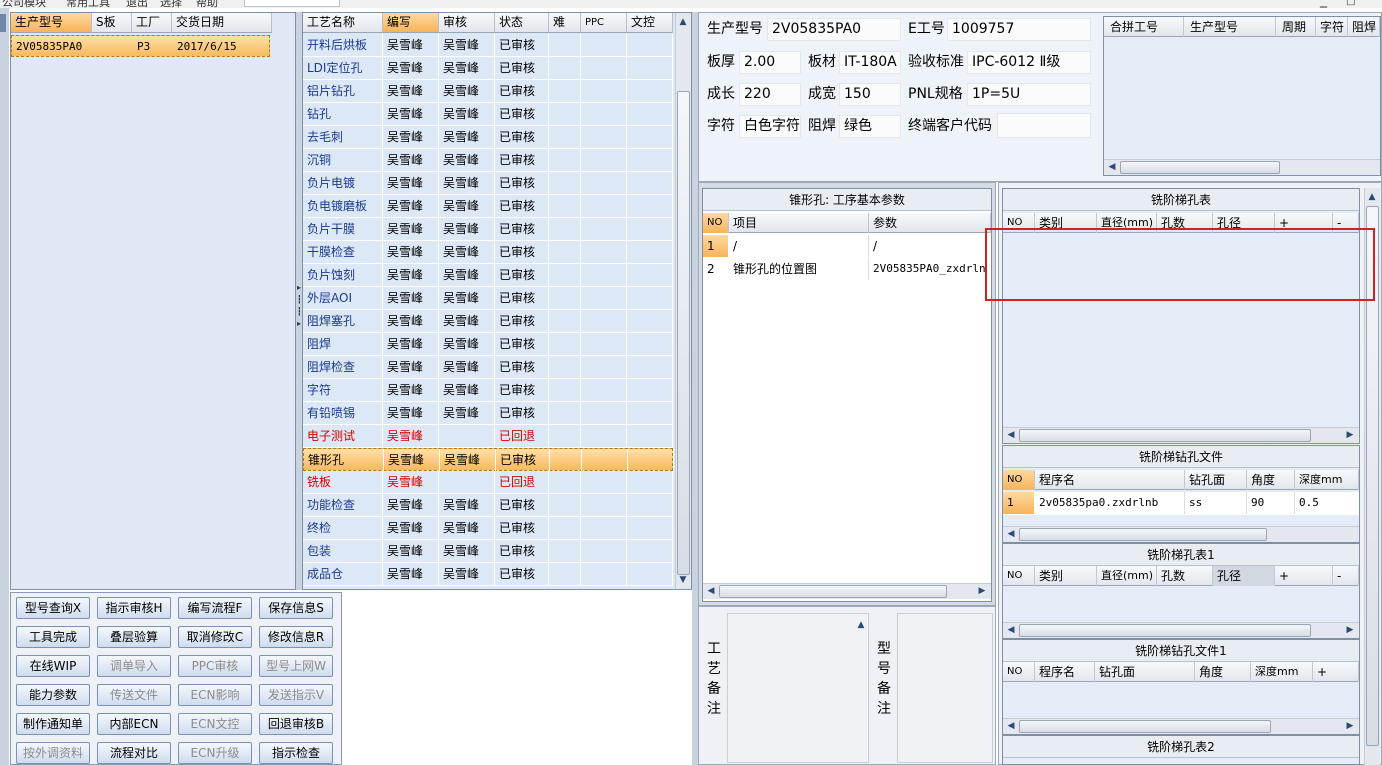 Image resolution: width=1382 pixels, height=765 pixels. I want to click on process-row: 钻孔 吴雪峰 吴雪峰 已审核, so click(488, 114).